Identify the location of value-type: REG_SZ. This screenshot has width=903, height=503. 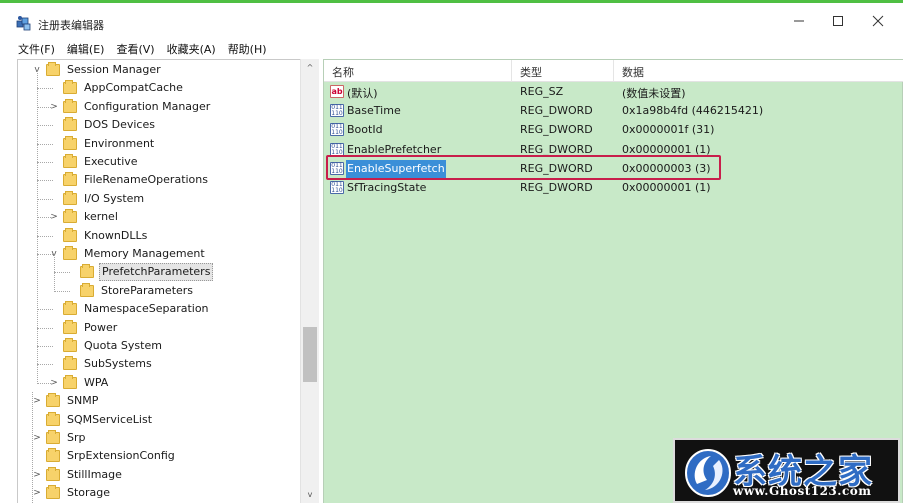
(542, 91).